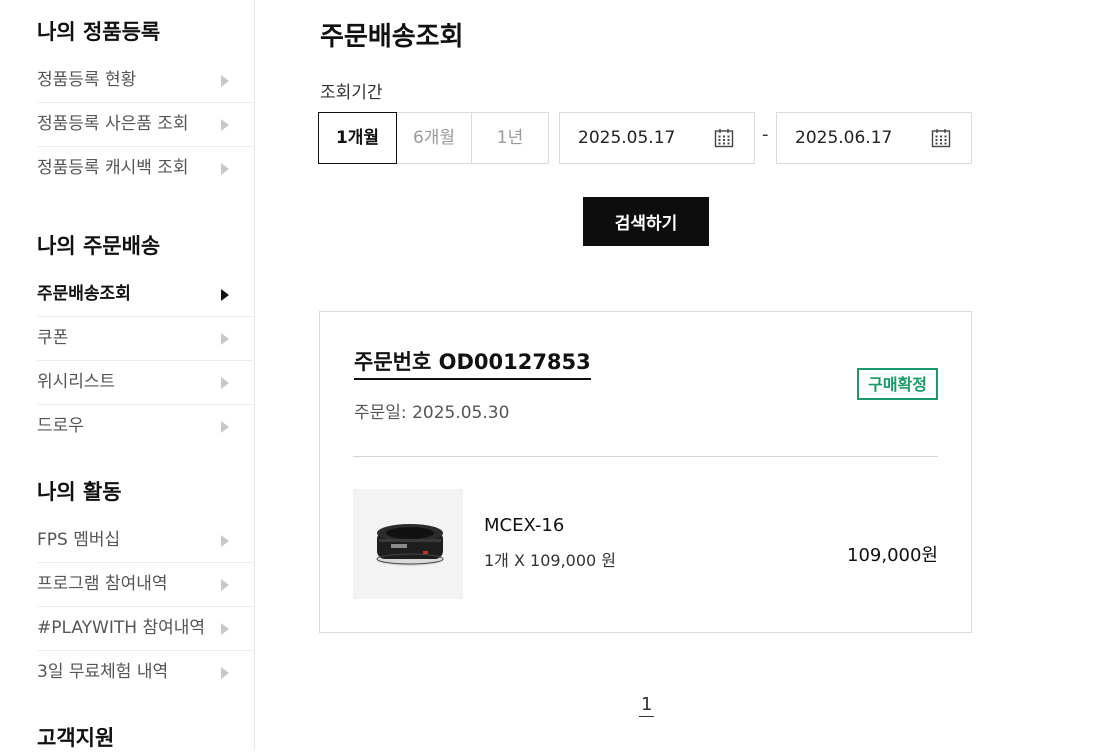  I want to click on extension-tube-image, so click(410, 545).